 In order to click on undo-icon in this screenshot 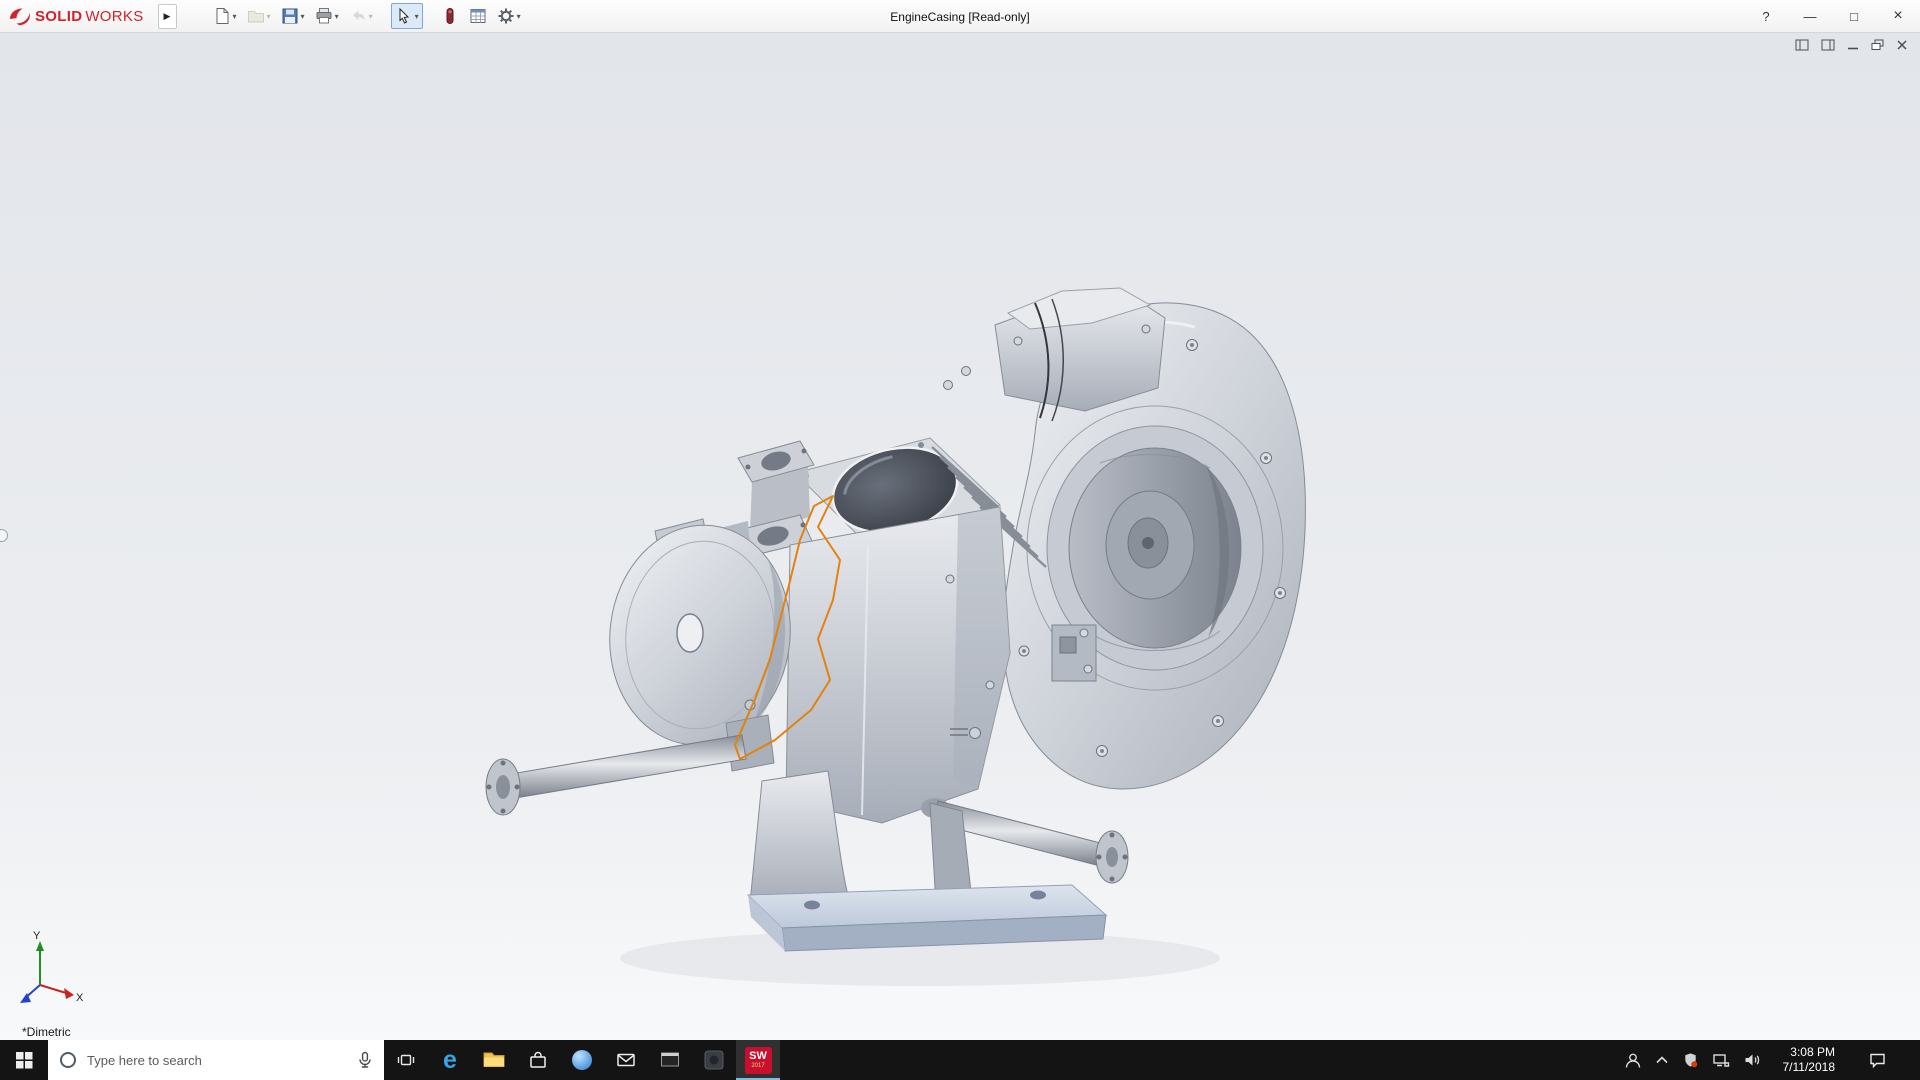, I will do `click(358, 15)`.